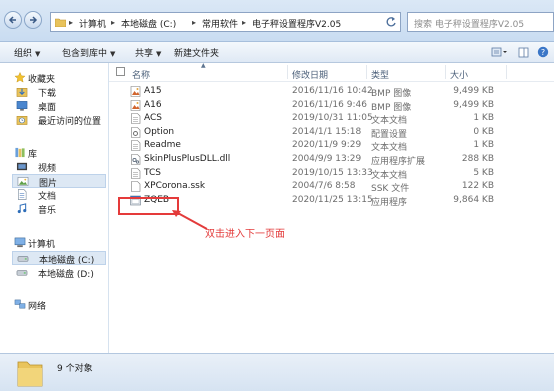 Image resolution: width=554 pixels, height=391 pixels. What do you see at coordinates (22, 166) in the screenshot?
I see `video-icon` at bounding box center [22, 166].